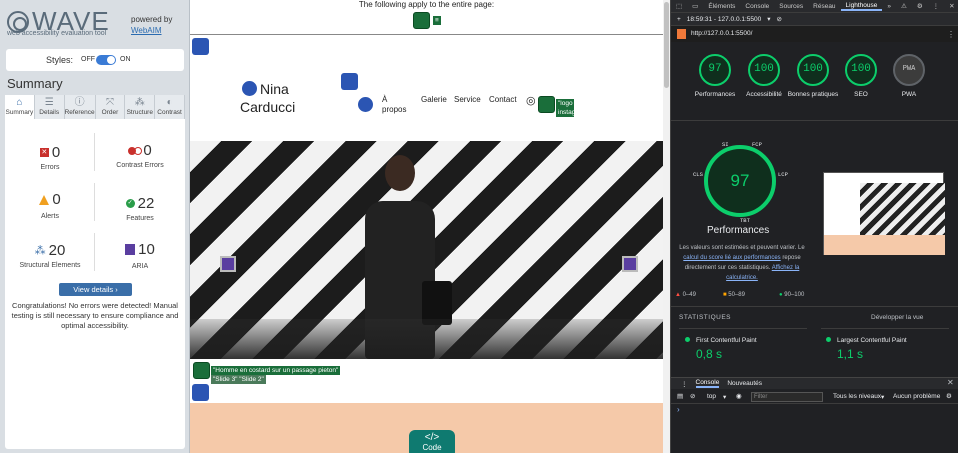  Describe the element at coordinates (426, 339) in the screenshot. I see `hero-shadow` at that location.